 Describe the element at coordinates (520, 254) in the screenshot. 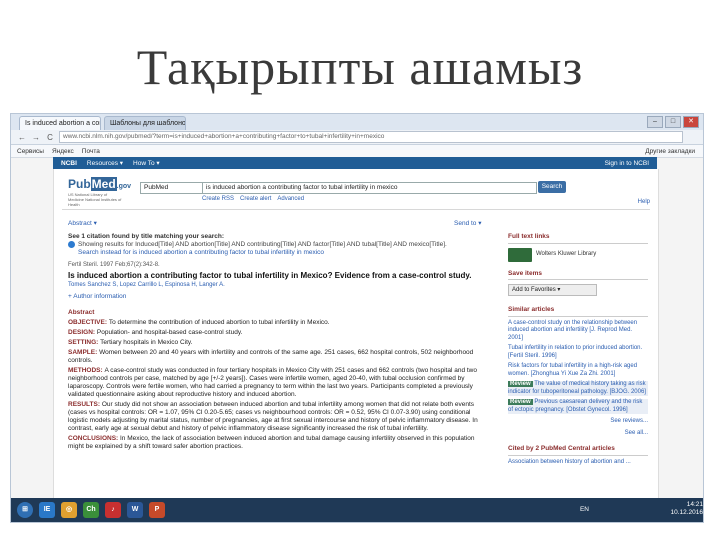

I see `provider-logo` at that location.